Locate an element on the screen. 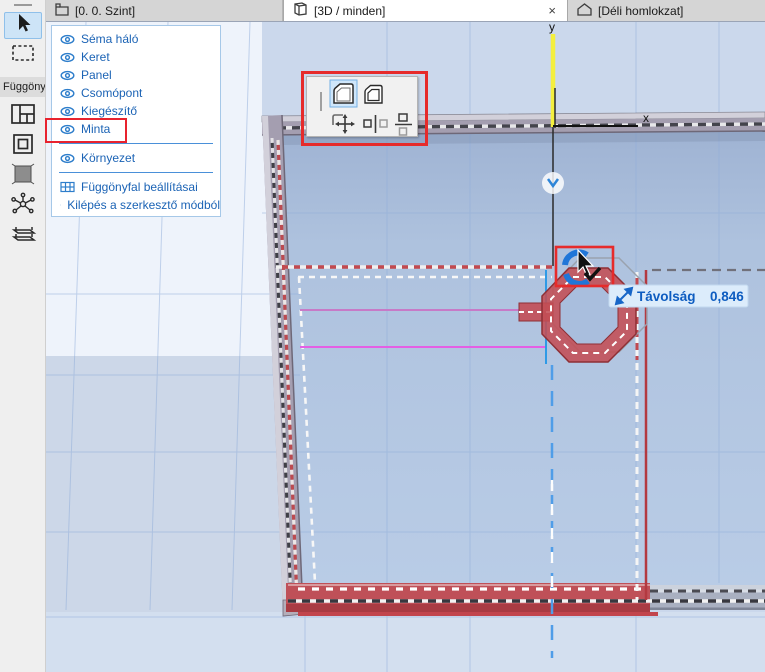  junction-tool-button is located at coordinates (23, 206).